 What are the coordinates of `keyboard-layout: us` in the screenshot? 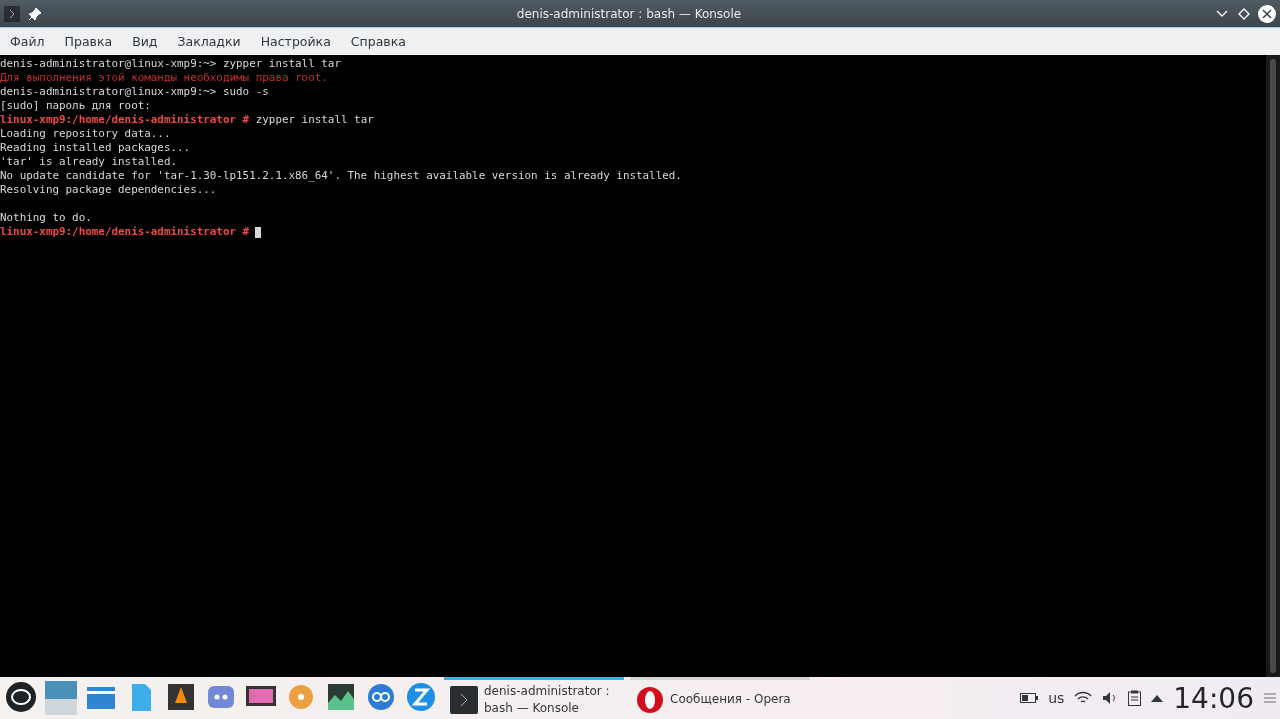 It's located at (1056, 698).